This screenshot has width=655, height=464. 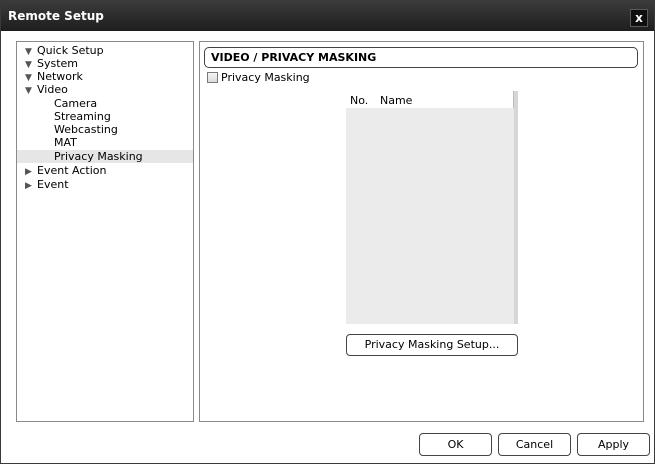 What do you see at coordinates (70, 50) in the screenshot?
I see `tree-item-label: Quick Setup` at bounding box center [70, 50].